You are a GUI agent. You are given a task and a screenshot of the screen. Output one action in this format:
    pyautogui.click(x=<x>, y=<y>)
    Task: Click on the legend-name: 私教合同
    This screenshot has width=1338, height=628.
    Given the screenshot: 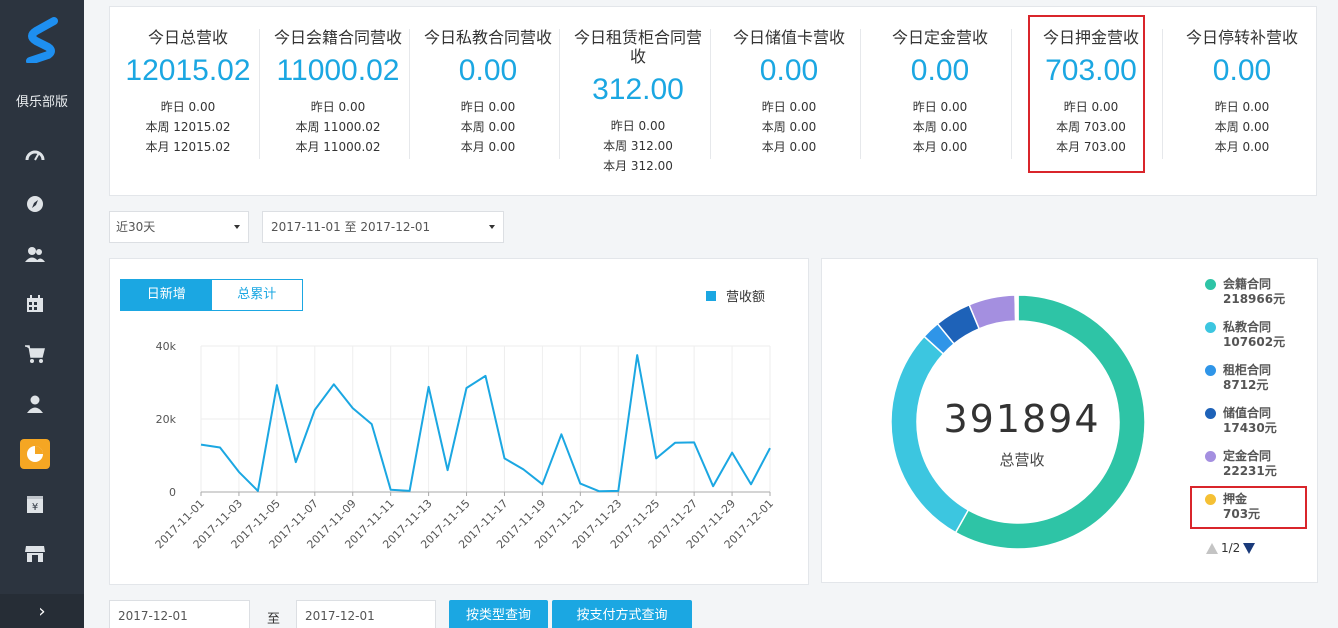 What is the action you would take?
    pyautogui.click(x=1247, y=327)
    